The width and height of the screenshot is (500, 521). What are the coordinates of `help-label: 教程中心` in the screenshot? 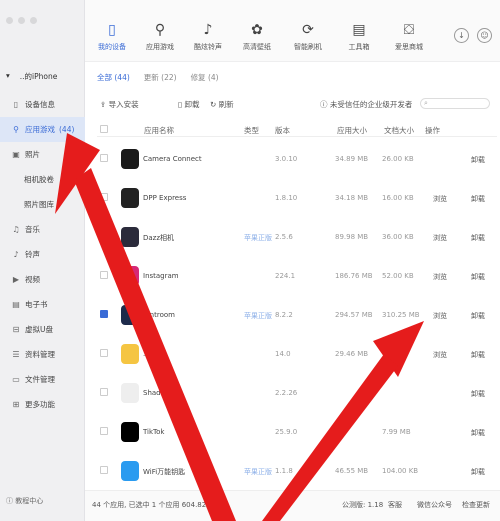 It's located at (29, 501).